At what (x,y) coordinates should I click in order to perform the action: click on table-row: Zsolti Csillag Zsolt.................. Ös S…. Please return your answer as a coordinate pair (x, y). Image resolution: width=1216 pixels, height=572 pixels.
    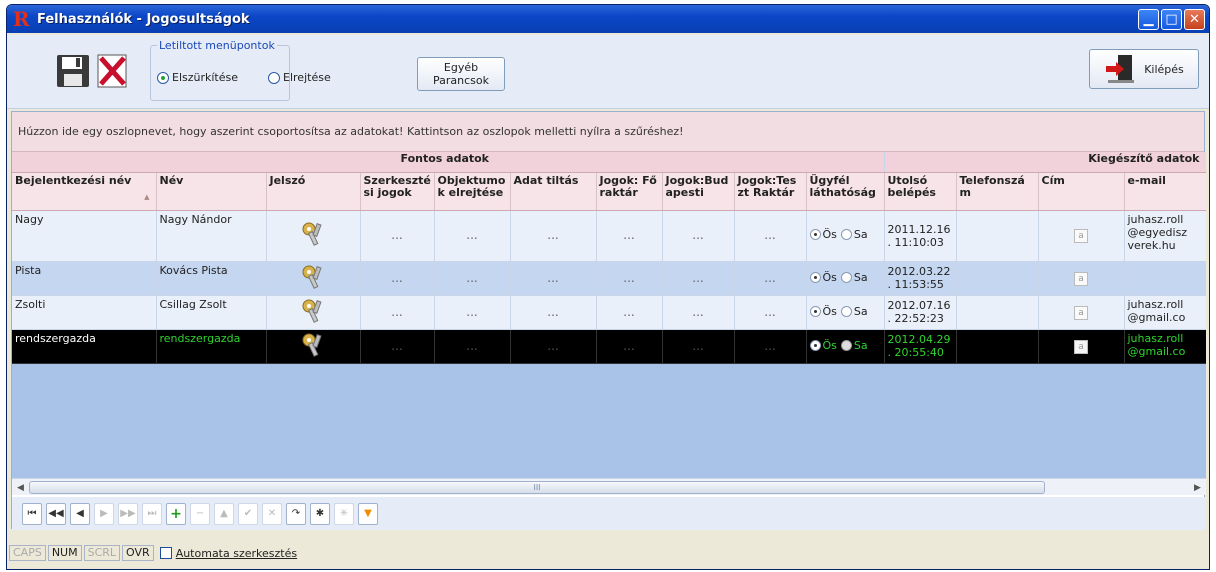
    Looking at the image, I should click on (609, 312).